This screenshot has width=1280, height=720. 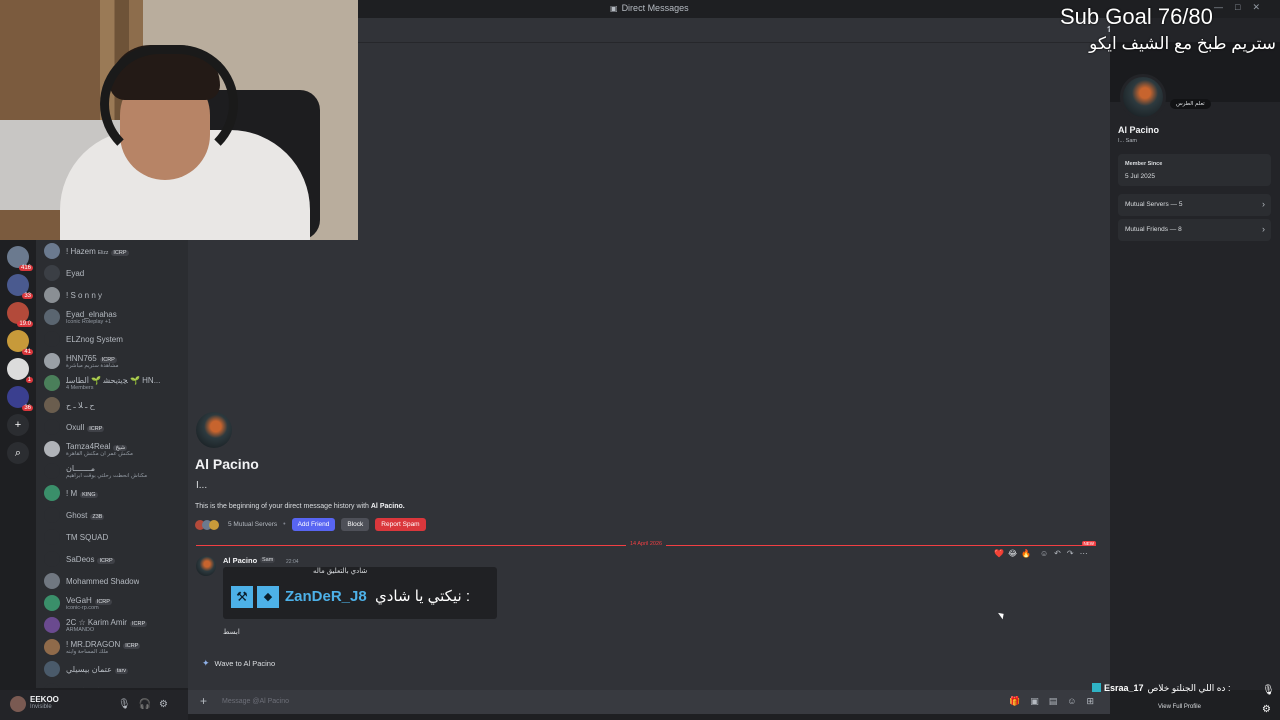 What do you see at coordinates (355, 524) in the screenshot?
I see `block-button: Block` at bounding box center [355, 524].